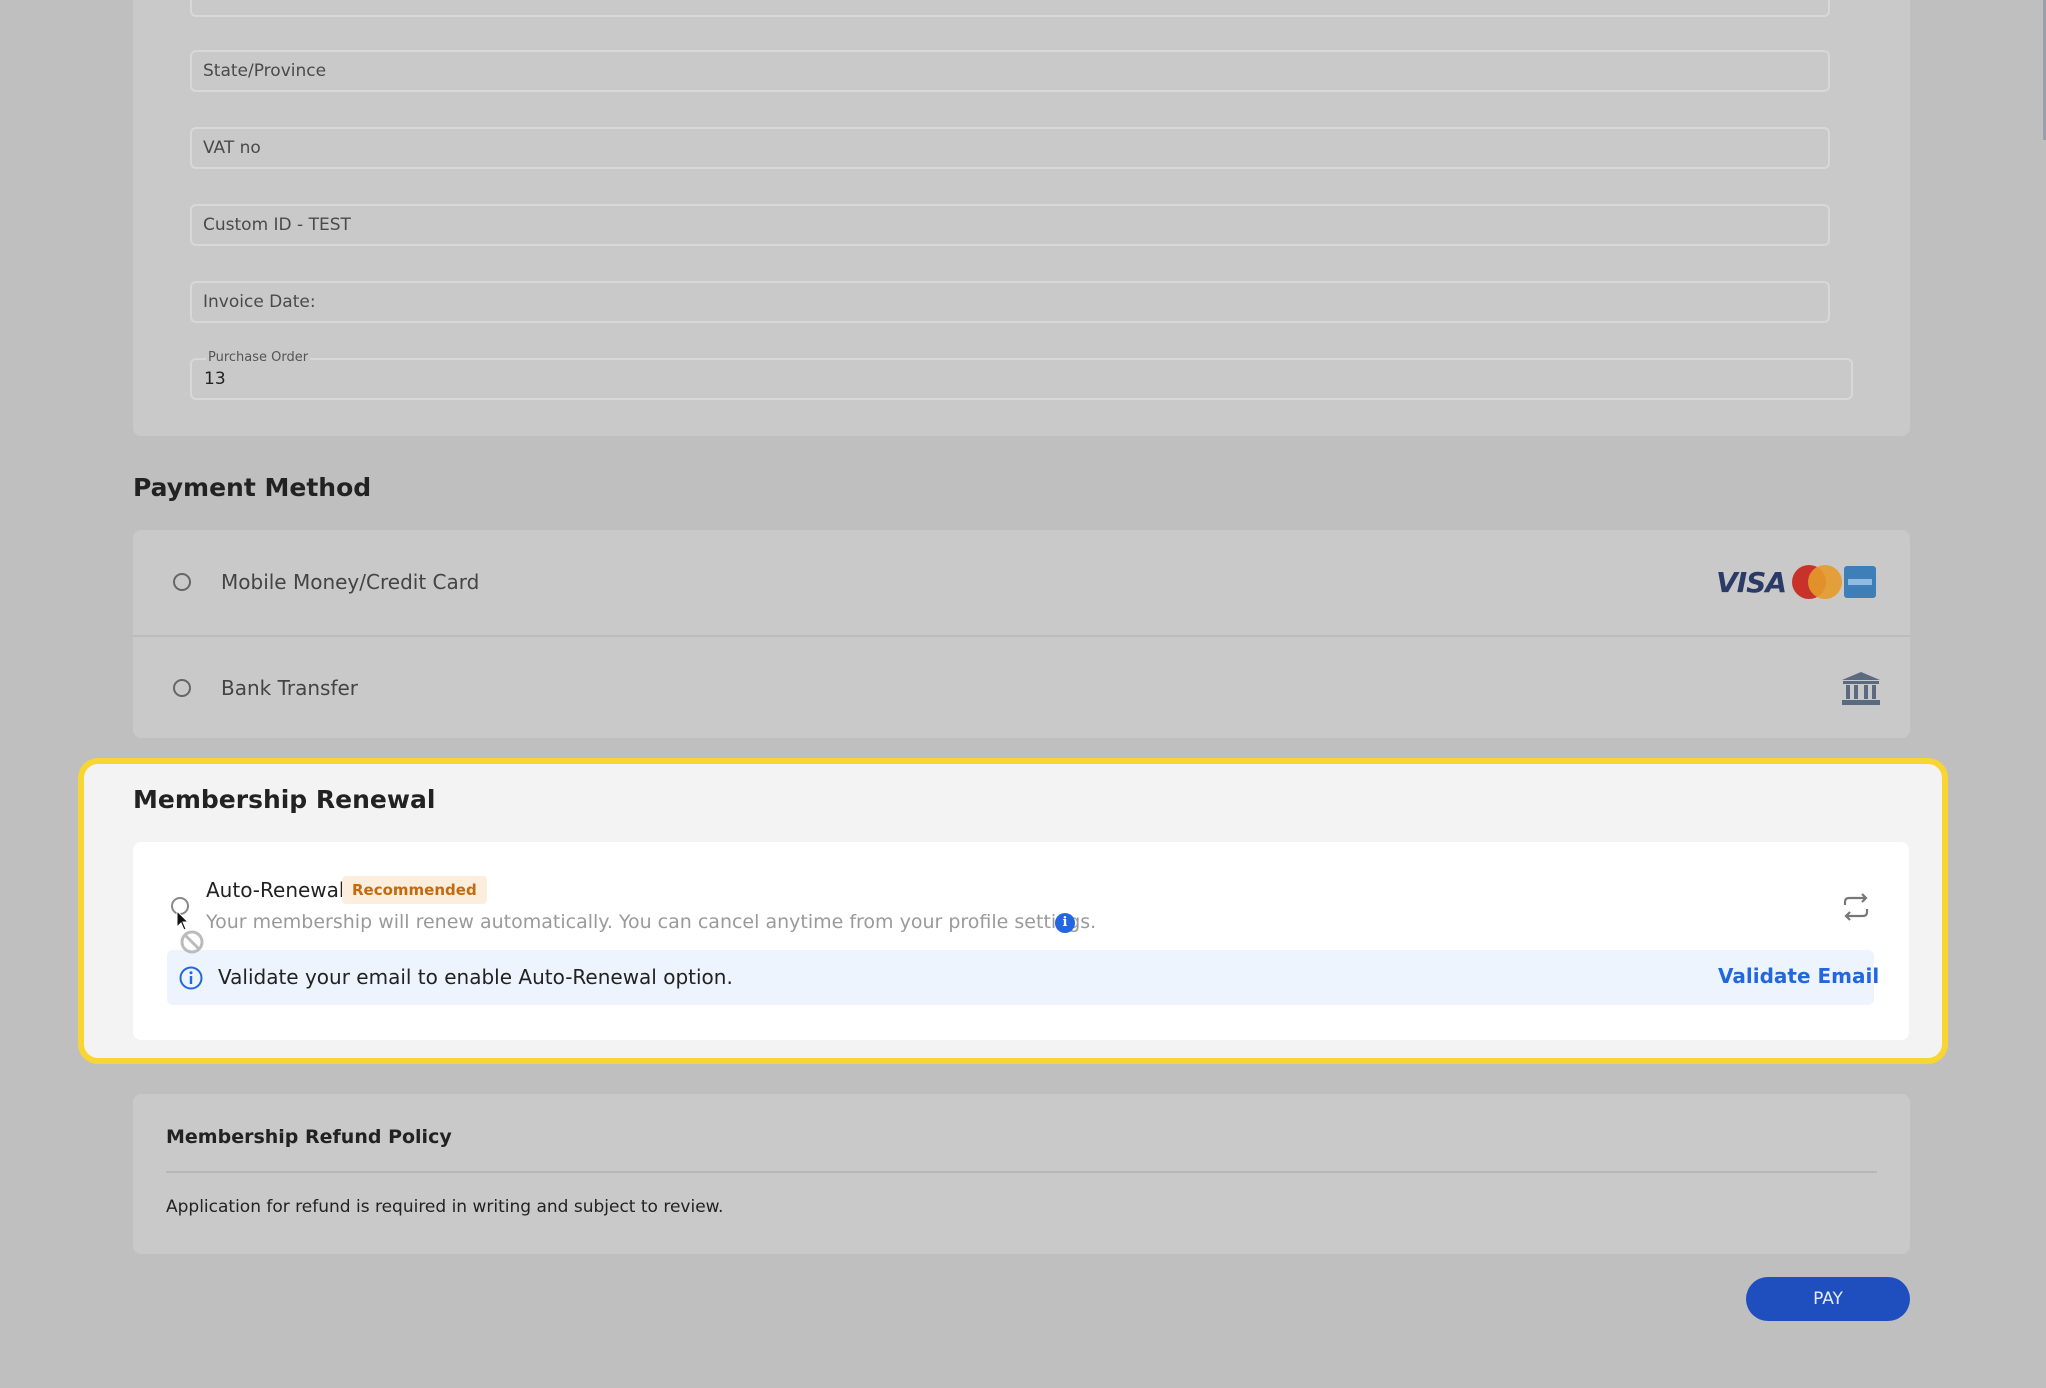 Image resolution: width=2046 pixels, height=1388 pixels. I want to click on payment-method-title: Payment Method, so click(252, 487).